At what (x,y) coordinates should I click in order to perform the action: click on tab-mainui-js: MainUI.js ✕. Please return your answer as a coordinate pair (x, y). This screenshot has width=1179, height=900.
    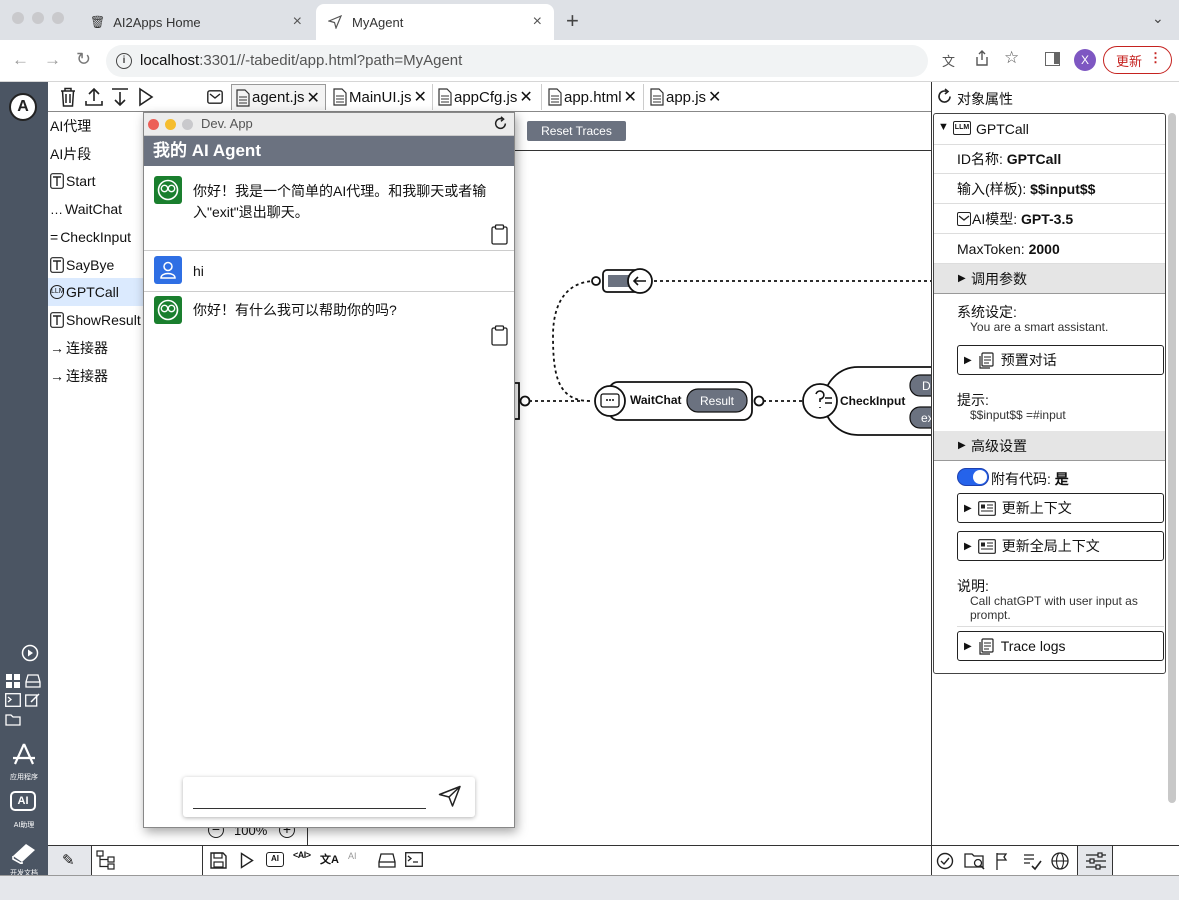
    Looking at the image, I should click on (381, 97).